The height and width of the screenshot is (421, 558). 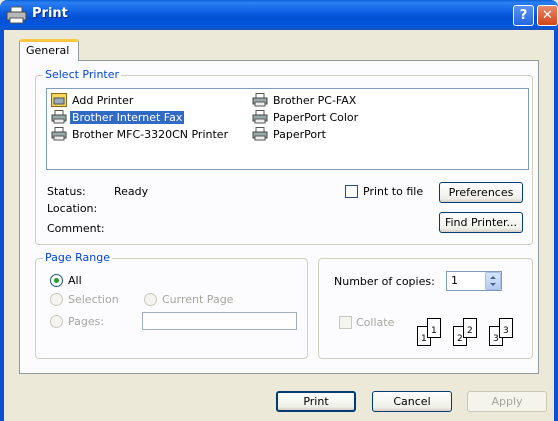 What do you see at coordinates (316, 401) in the screenshot?
I see `print-button: Print` at bounding box center [316, 401].